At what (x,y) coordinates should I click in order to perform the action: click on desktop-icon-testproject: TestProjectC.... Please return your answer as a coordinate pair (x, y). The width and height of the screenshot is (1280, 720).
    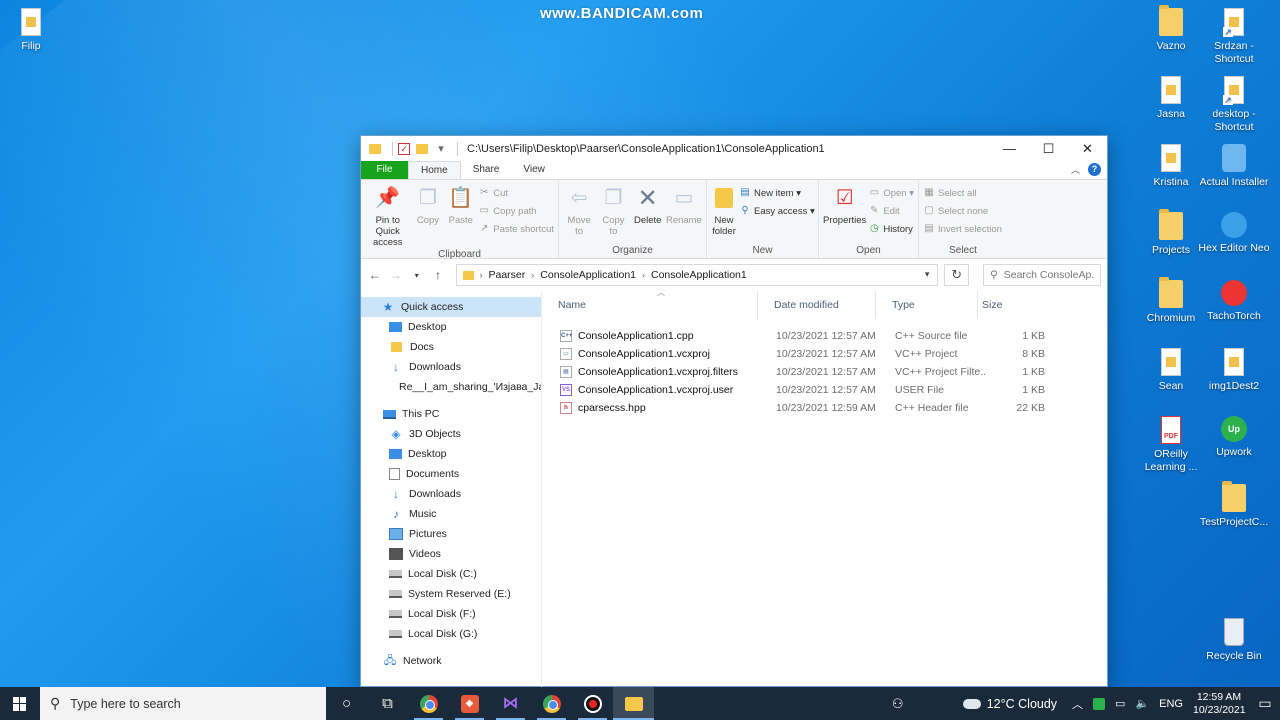
    Looking at the image, I should click on (1234, 505).